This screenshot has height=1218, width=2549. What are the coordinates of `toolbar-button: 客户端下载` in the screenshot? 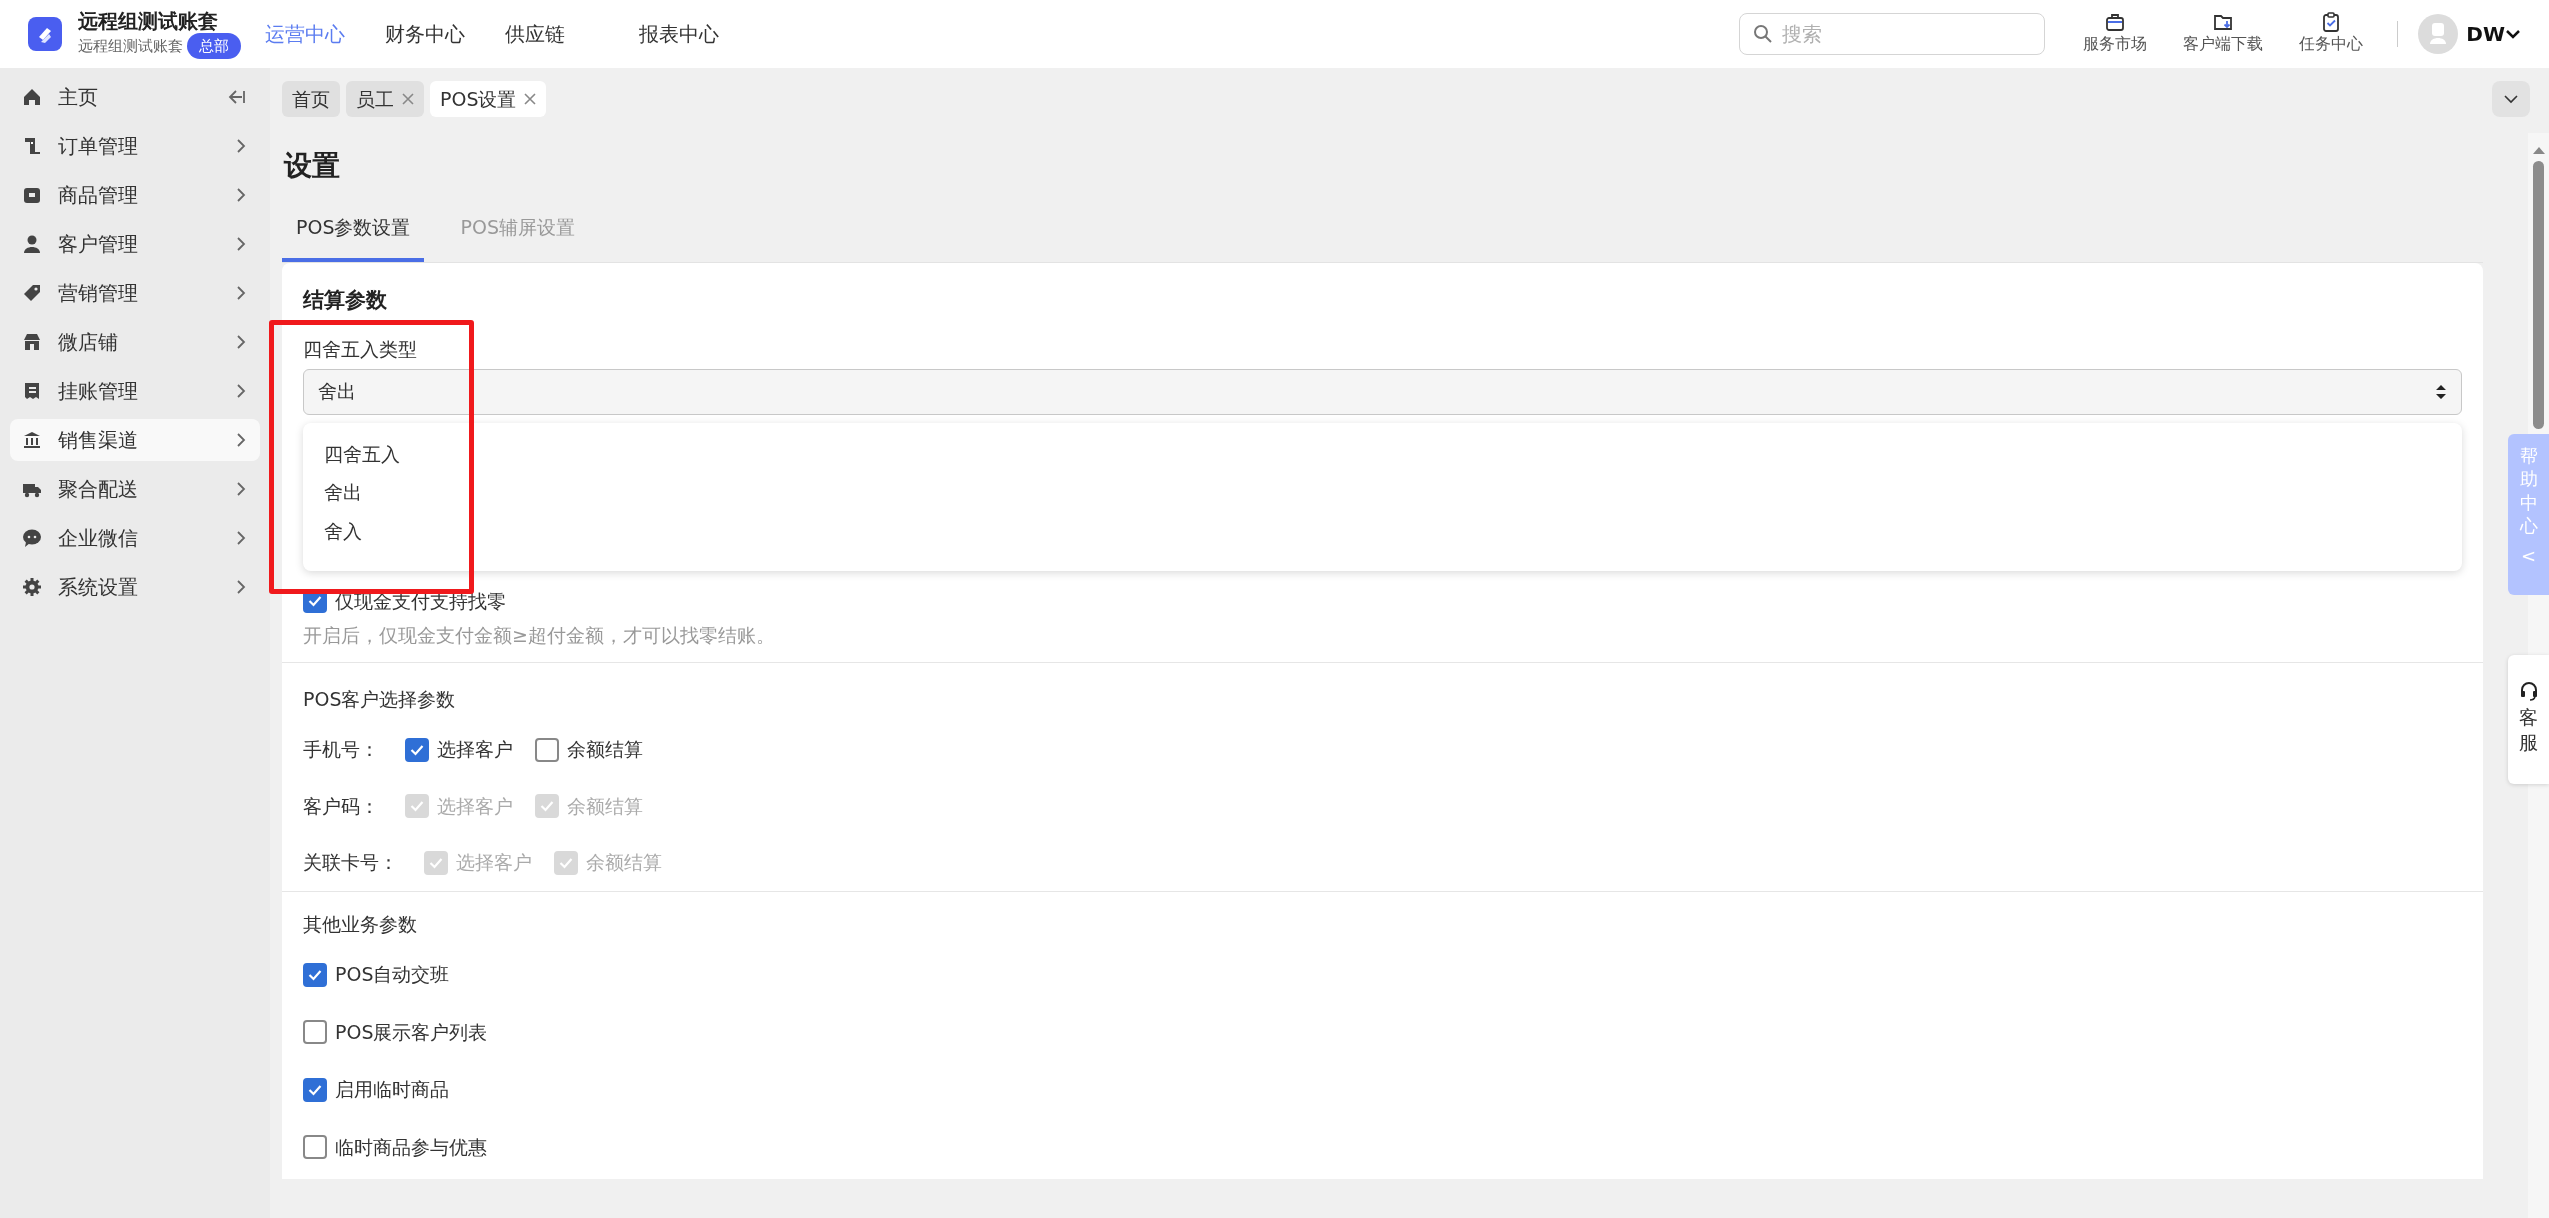 It's located at (2223, 34).